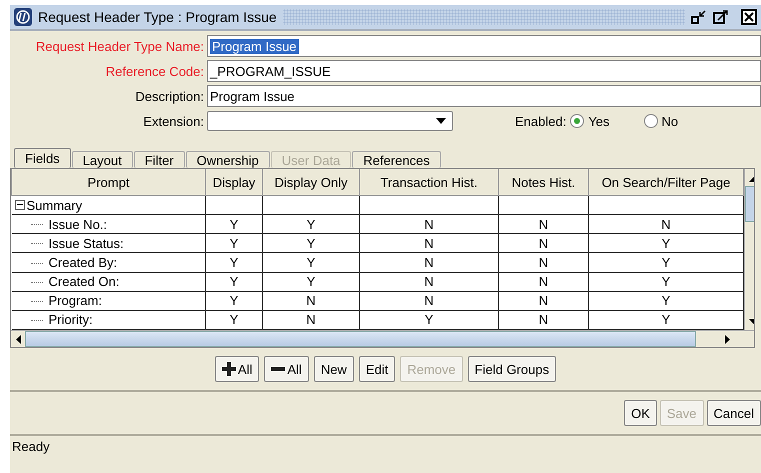 This screenshot has width=761, height=473. I want to click on field-label: Extension:, so click(173, 121).